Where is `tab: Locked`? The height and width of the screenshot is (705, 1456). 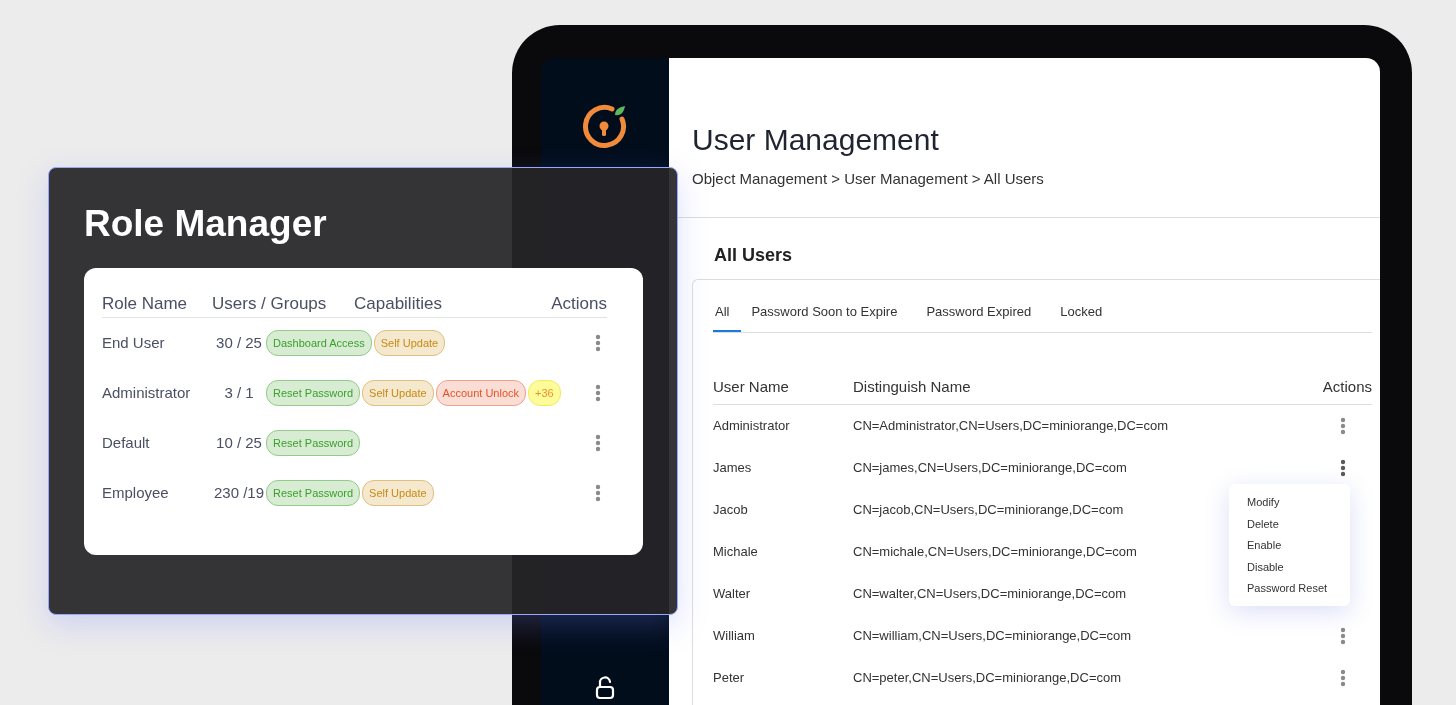 tab: Locked is located at coordinates (1090, 311).